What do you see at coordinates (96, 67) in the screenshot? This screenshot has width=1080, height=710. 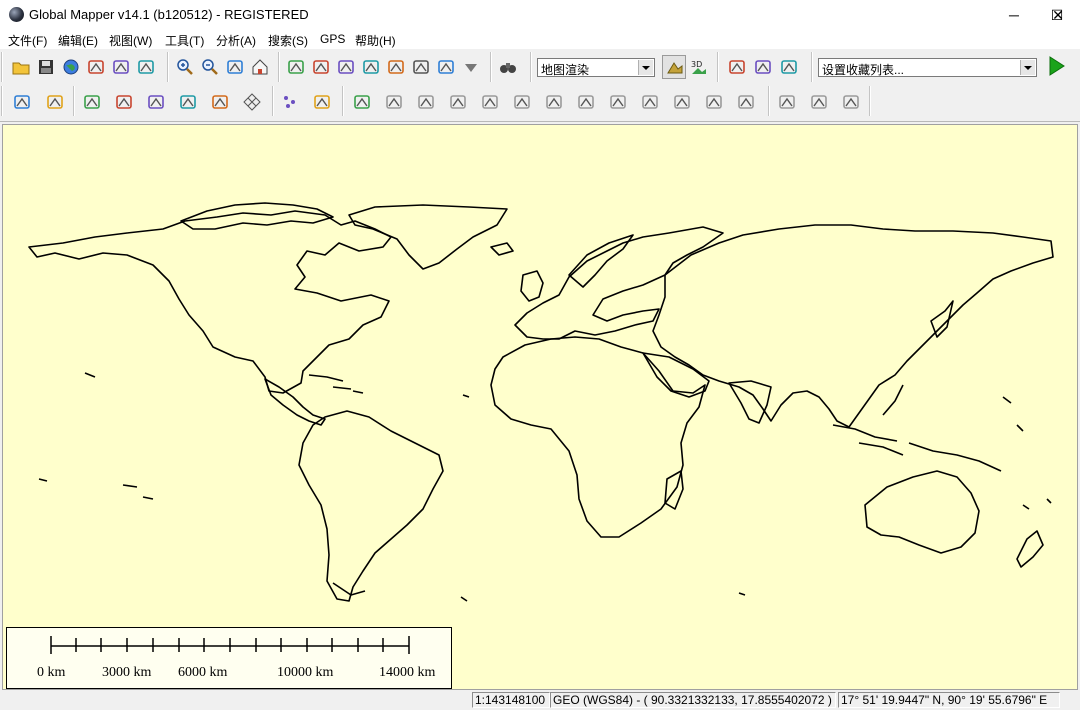 I see `layers-icon` at bounding box center [96, 67].